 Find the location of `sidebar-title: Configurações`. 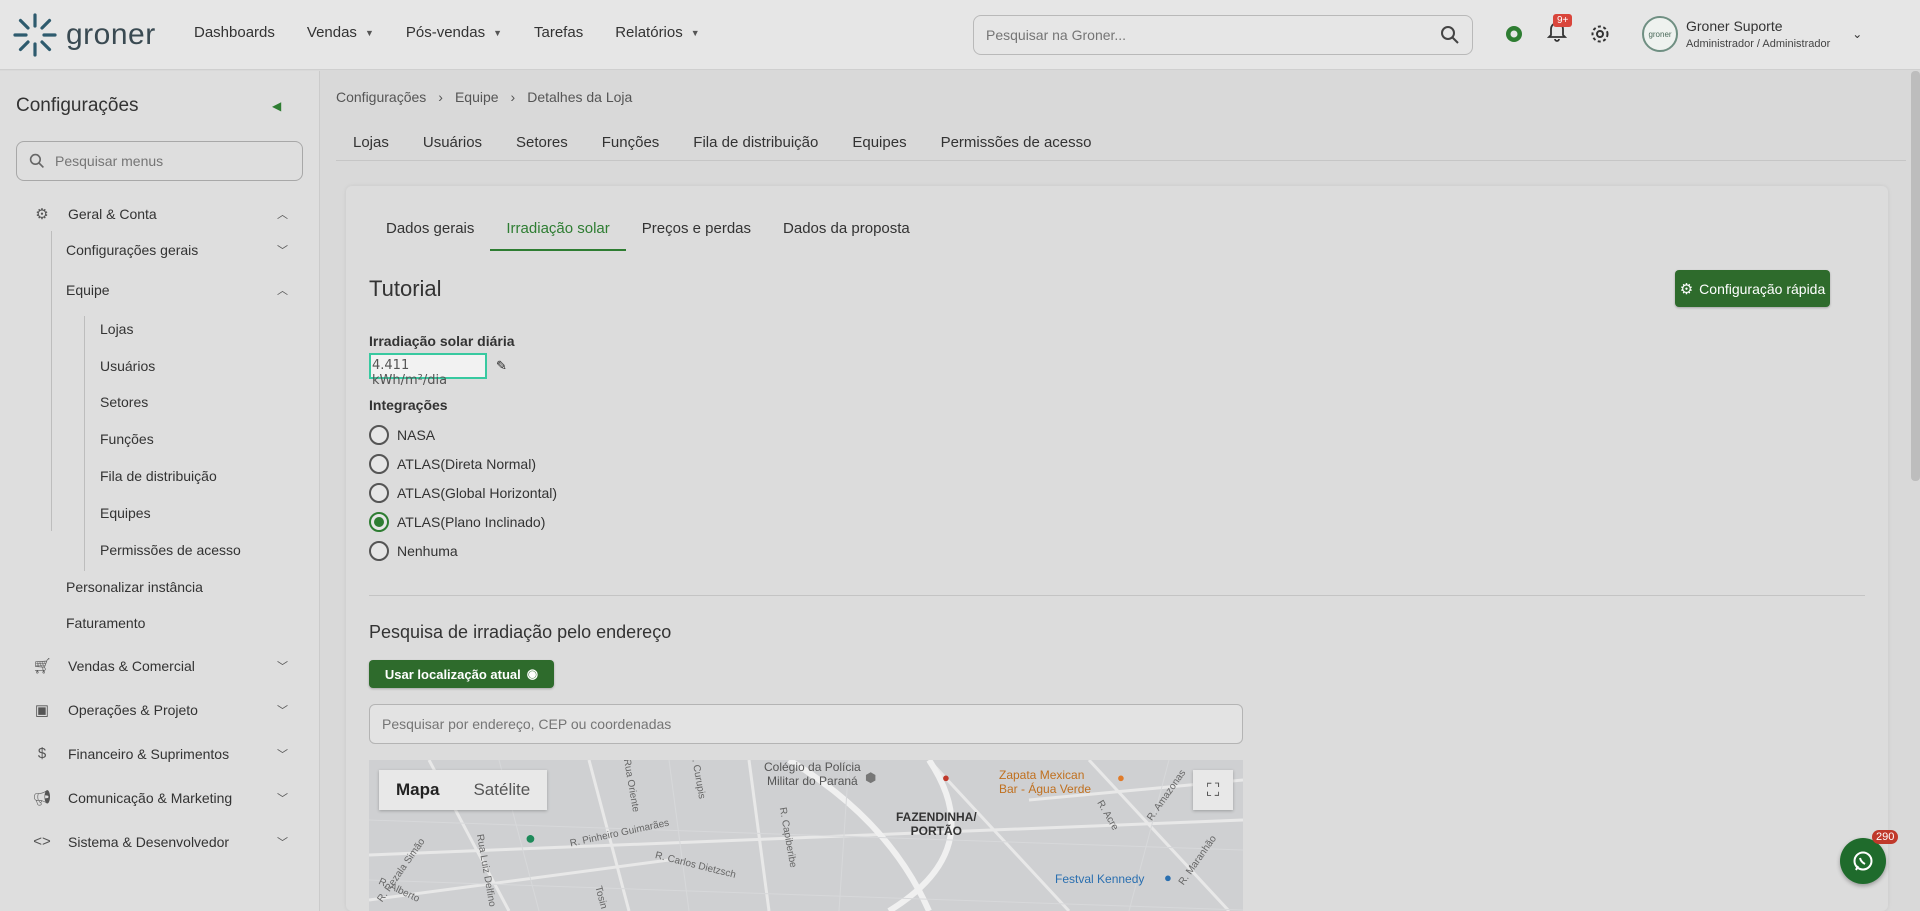

sidebar-title: Configurações is located at coordinates (77, 105).